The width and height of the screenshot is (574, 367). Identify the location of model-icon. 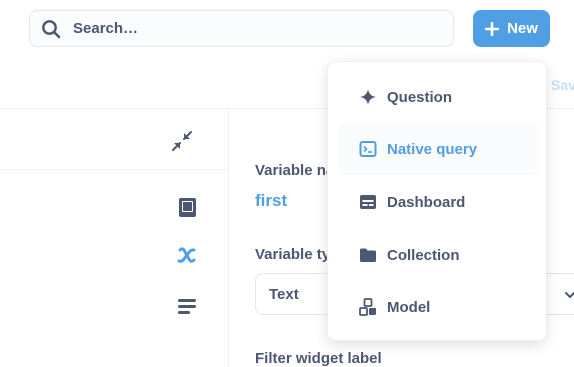
(368, 307).